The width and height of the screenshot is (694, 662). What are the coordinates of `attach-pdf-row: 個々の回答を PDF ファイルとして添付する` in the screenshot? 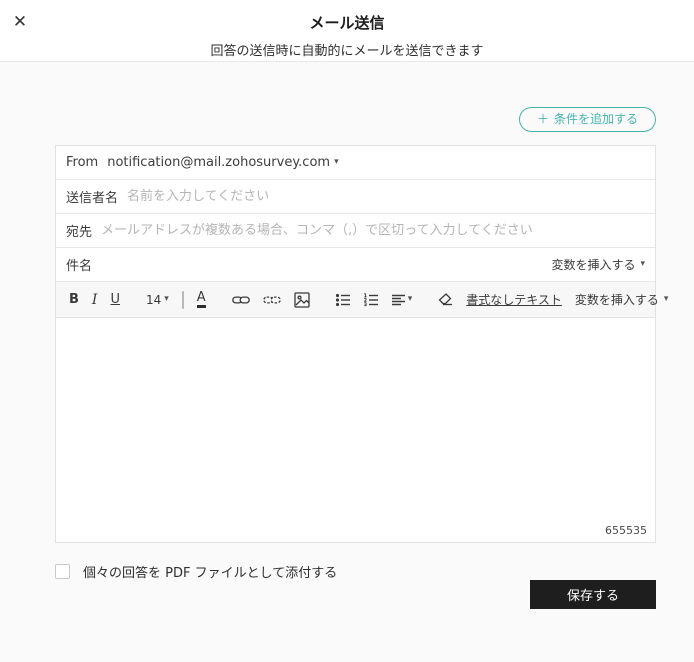 It's located at (355, 571).